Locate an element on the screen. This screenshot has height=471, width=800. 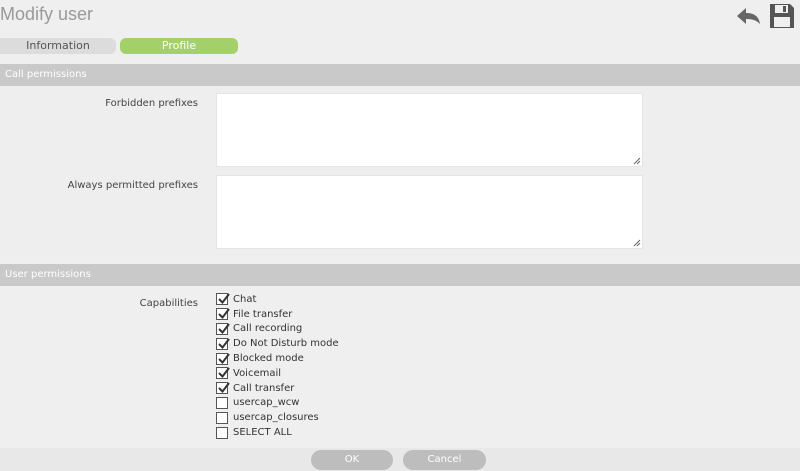
capability-voicemail: Voicemail is located at coordinates (277, 373).